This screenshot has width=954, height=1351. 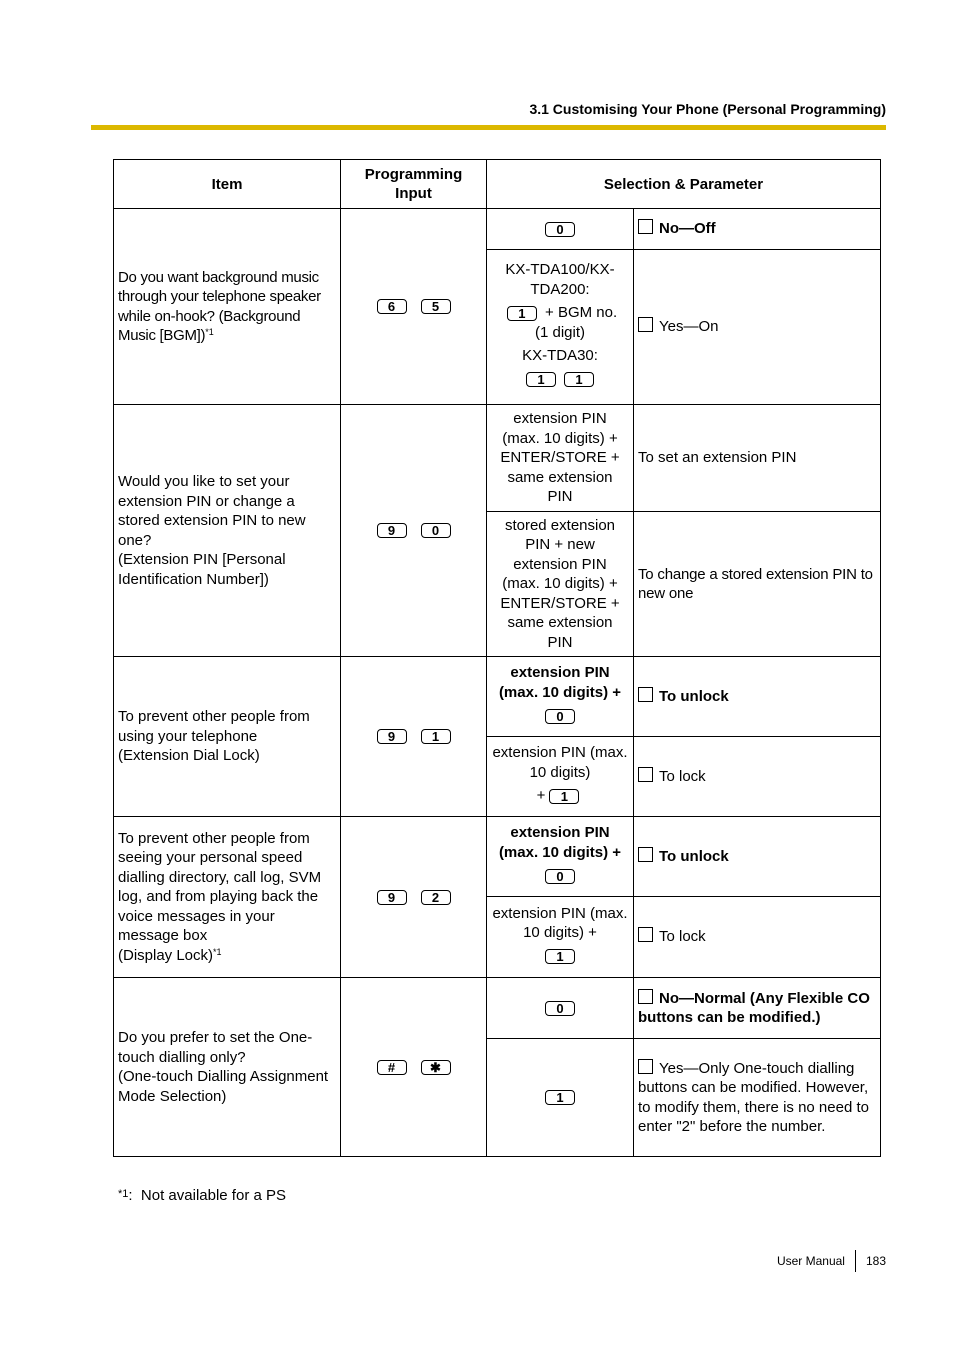 I want to click on footnote-text: Not available for a PS, so click(x=213, y=1195).